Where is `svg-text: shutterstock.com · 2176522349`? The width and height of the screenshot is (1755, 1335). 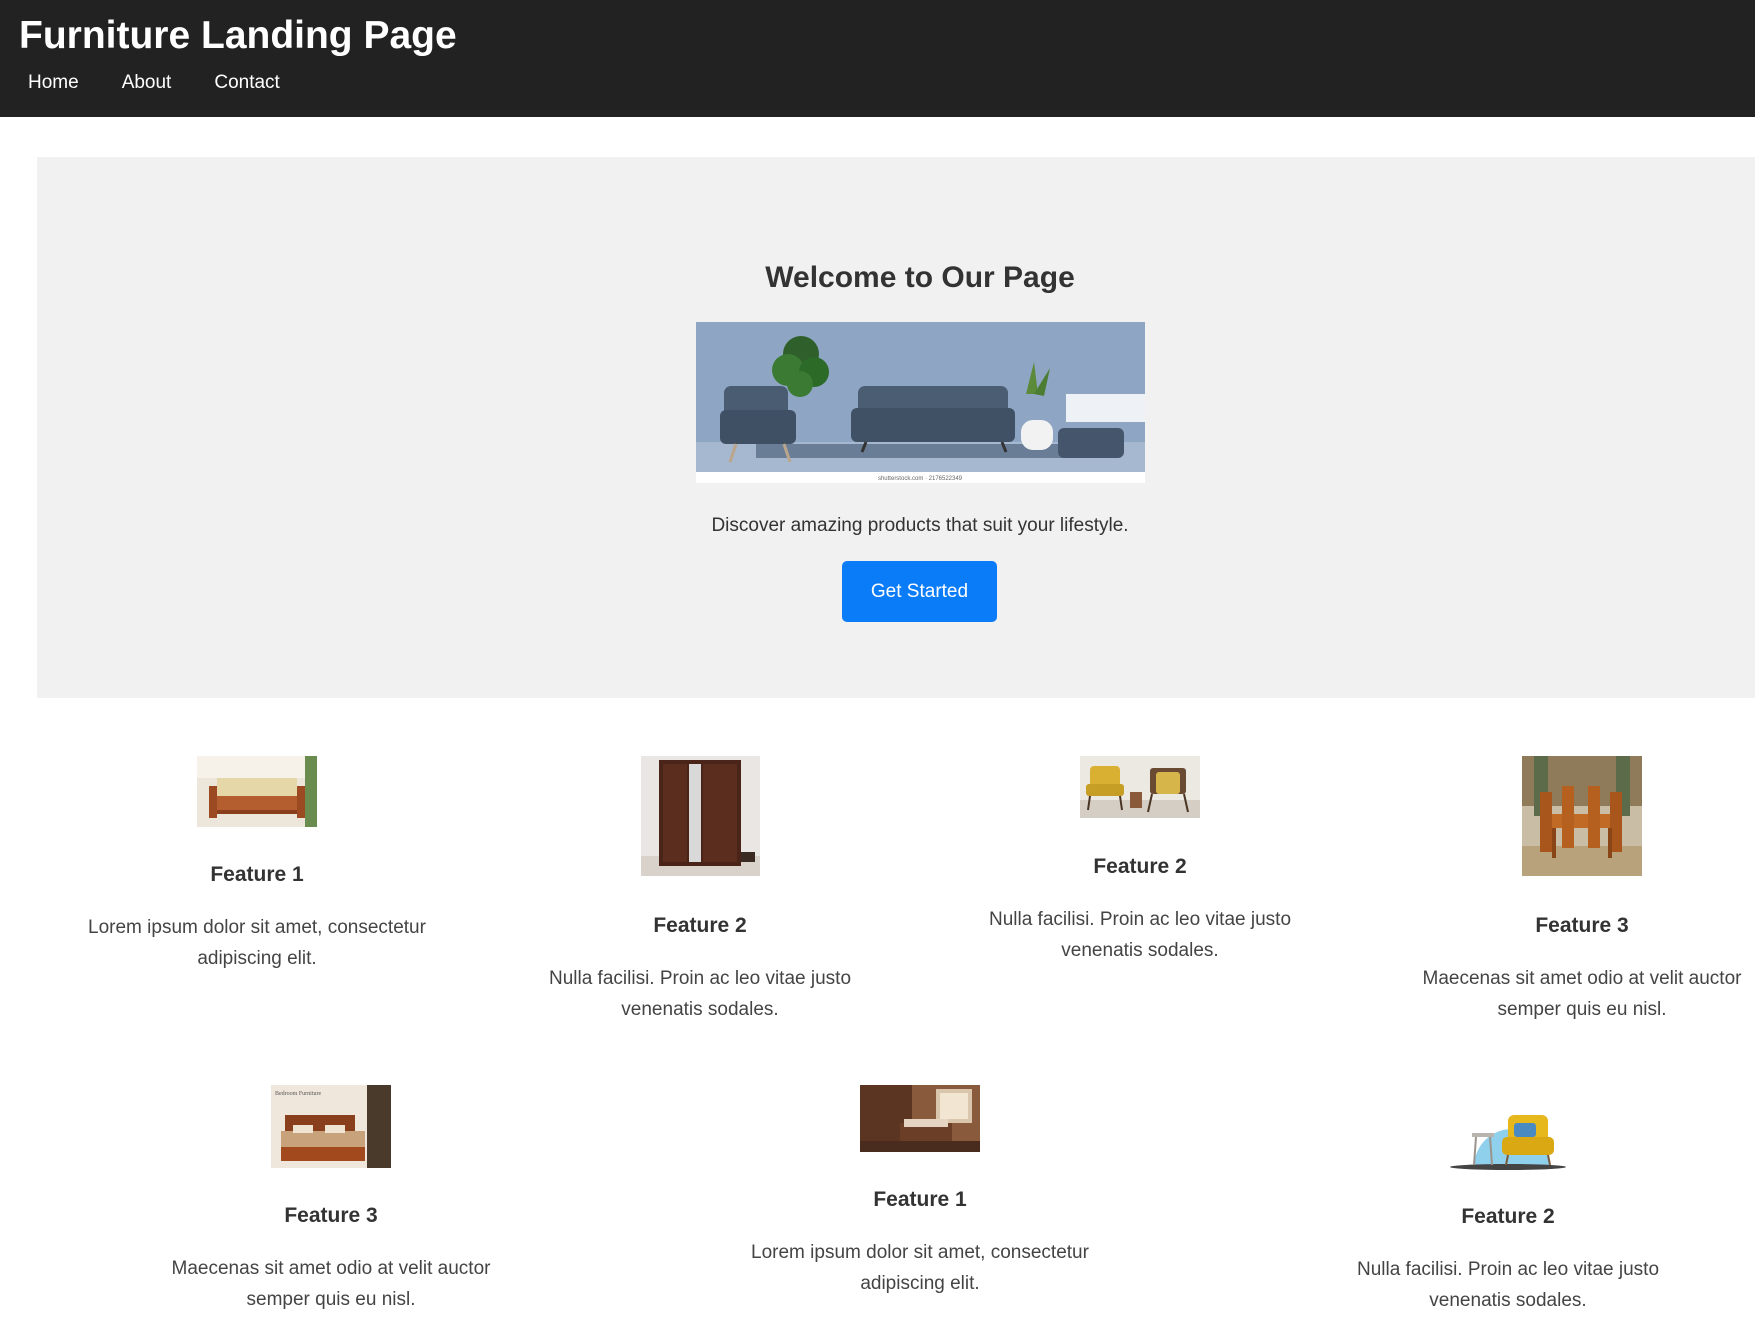 svg-text: shutterstock.com · 2176522349 is located at coordinates (920, 479).